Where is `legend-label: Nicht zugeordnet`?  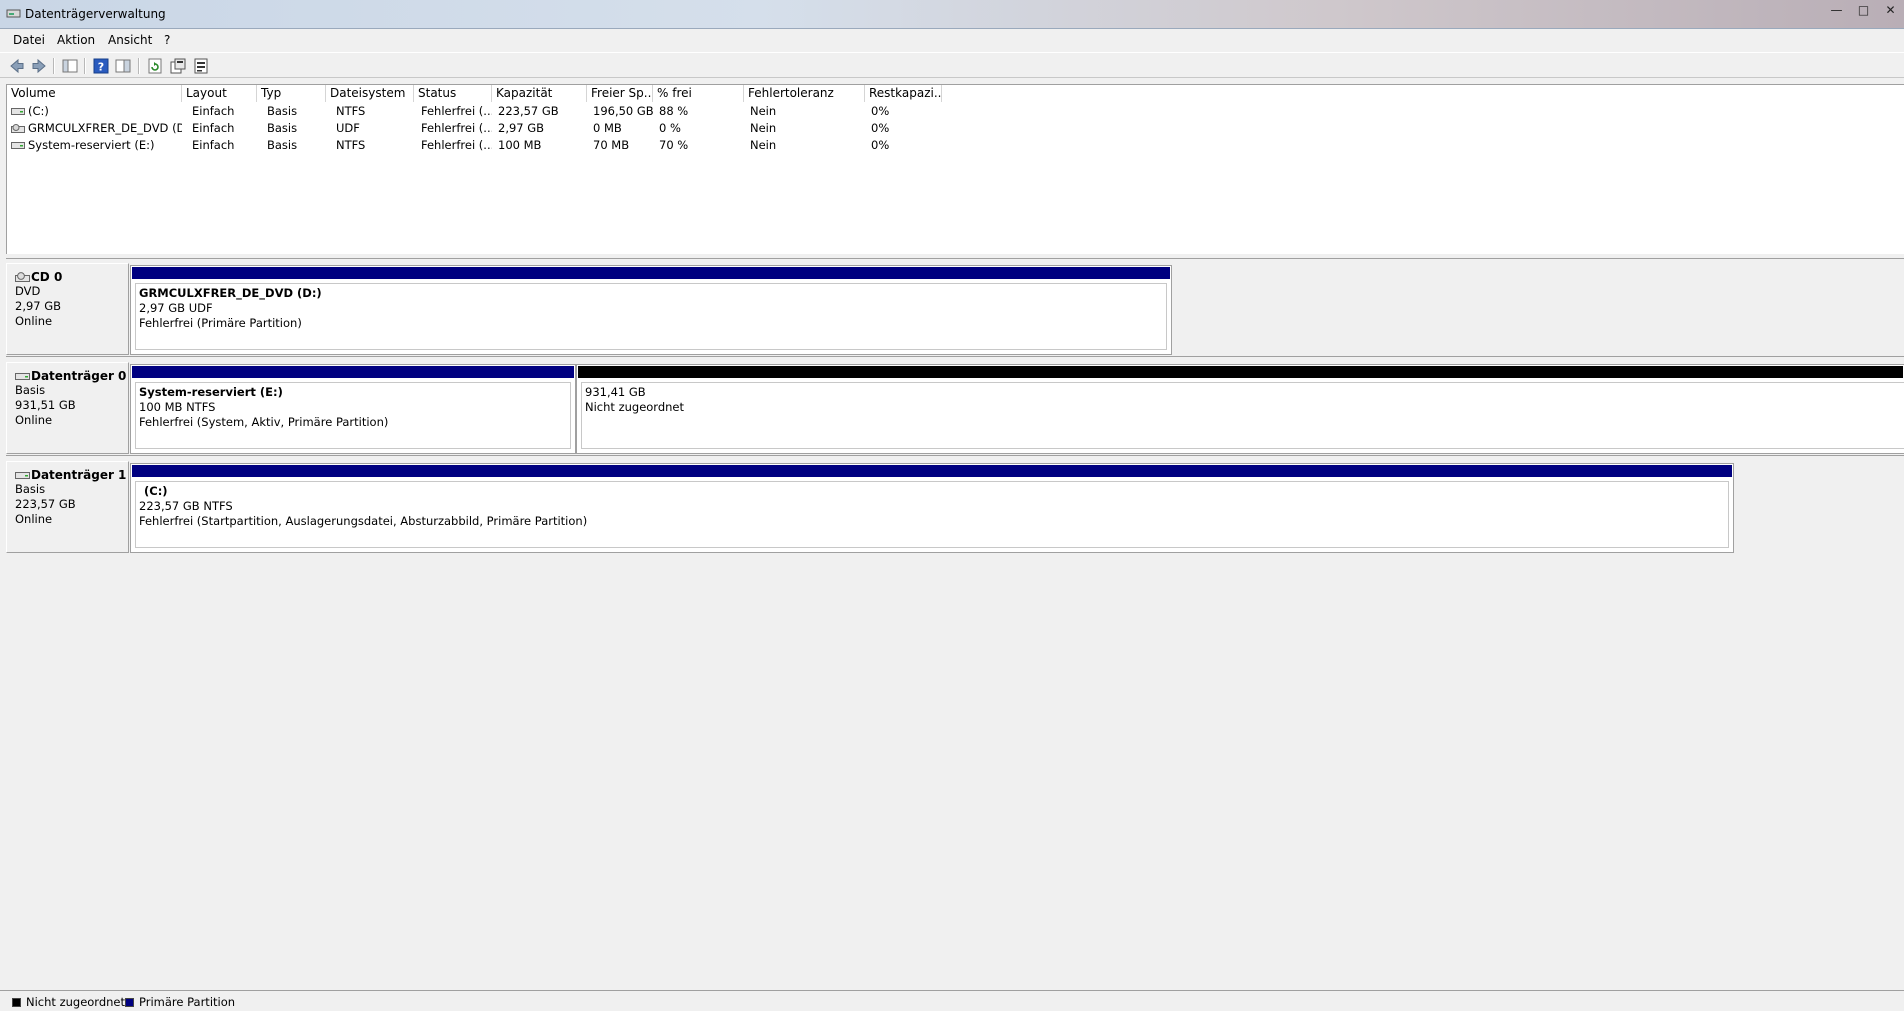 legend-label: Nicht zugeordnet is located at coordinates (76, 1002).